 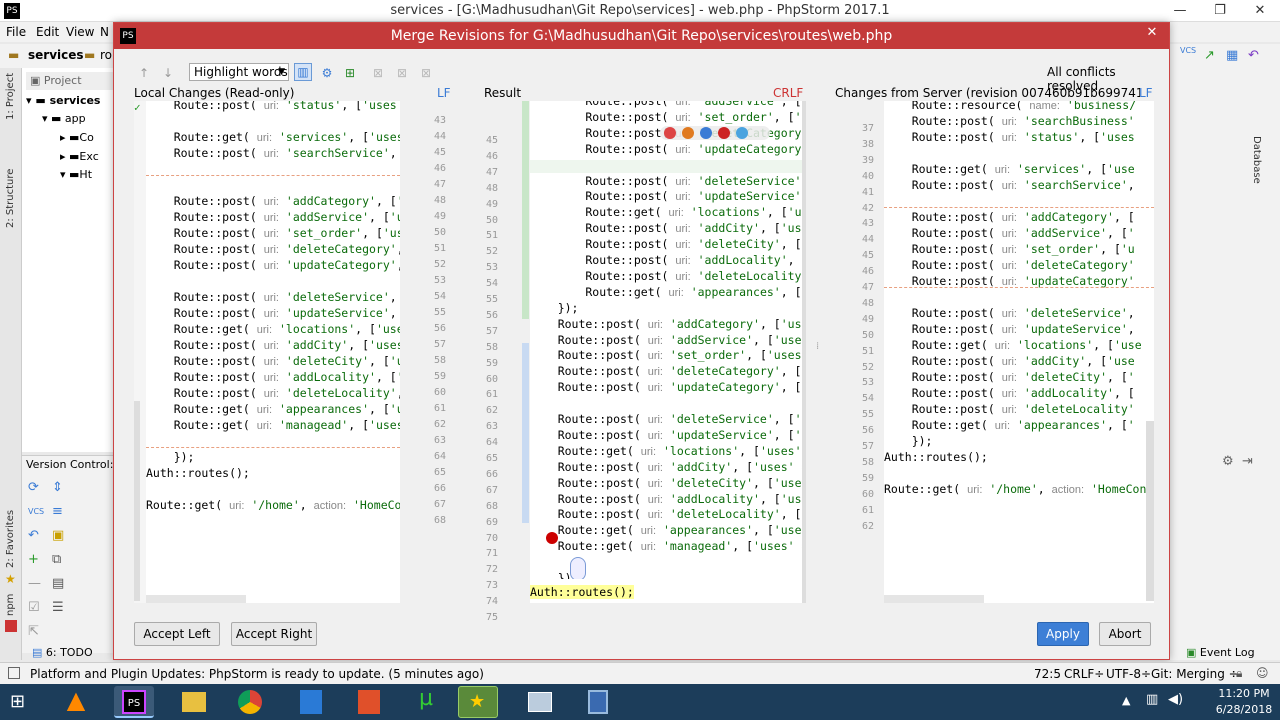 I want to click on network-icon: ▥, so click(x=1152, y=699).